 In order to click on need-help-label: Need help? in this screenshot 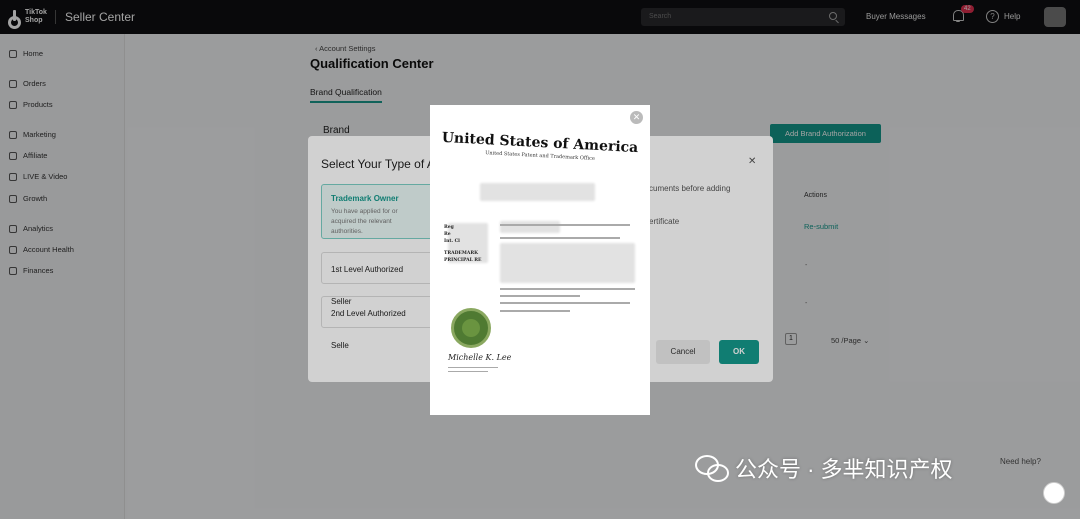, I will do `click(1020, 461)`.